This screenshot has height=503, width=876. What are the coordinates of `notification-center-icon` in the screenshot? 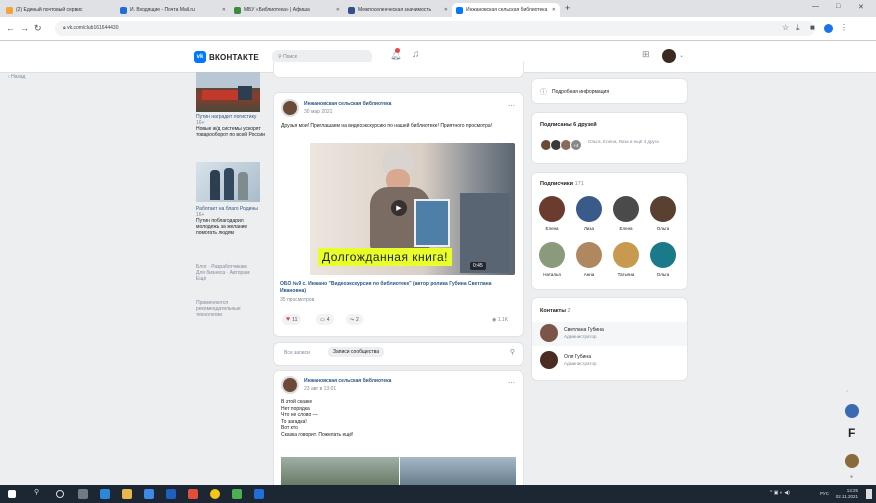 It's located at (869, 494).